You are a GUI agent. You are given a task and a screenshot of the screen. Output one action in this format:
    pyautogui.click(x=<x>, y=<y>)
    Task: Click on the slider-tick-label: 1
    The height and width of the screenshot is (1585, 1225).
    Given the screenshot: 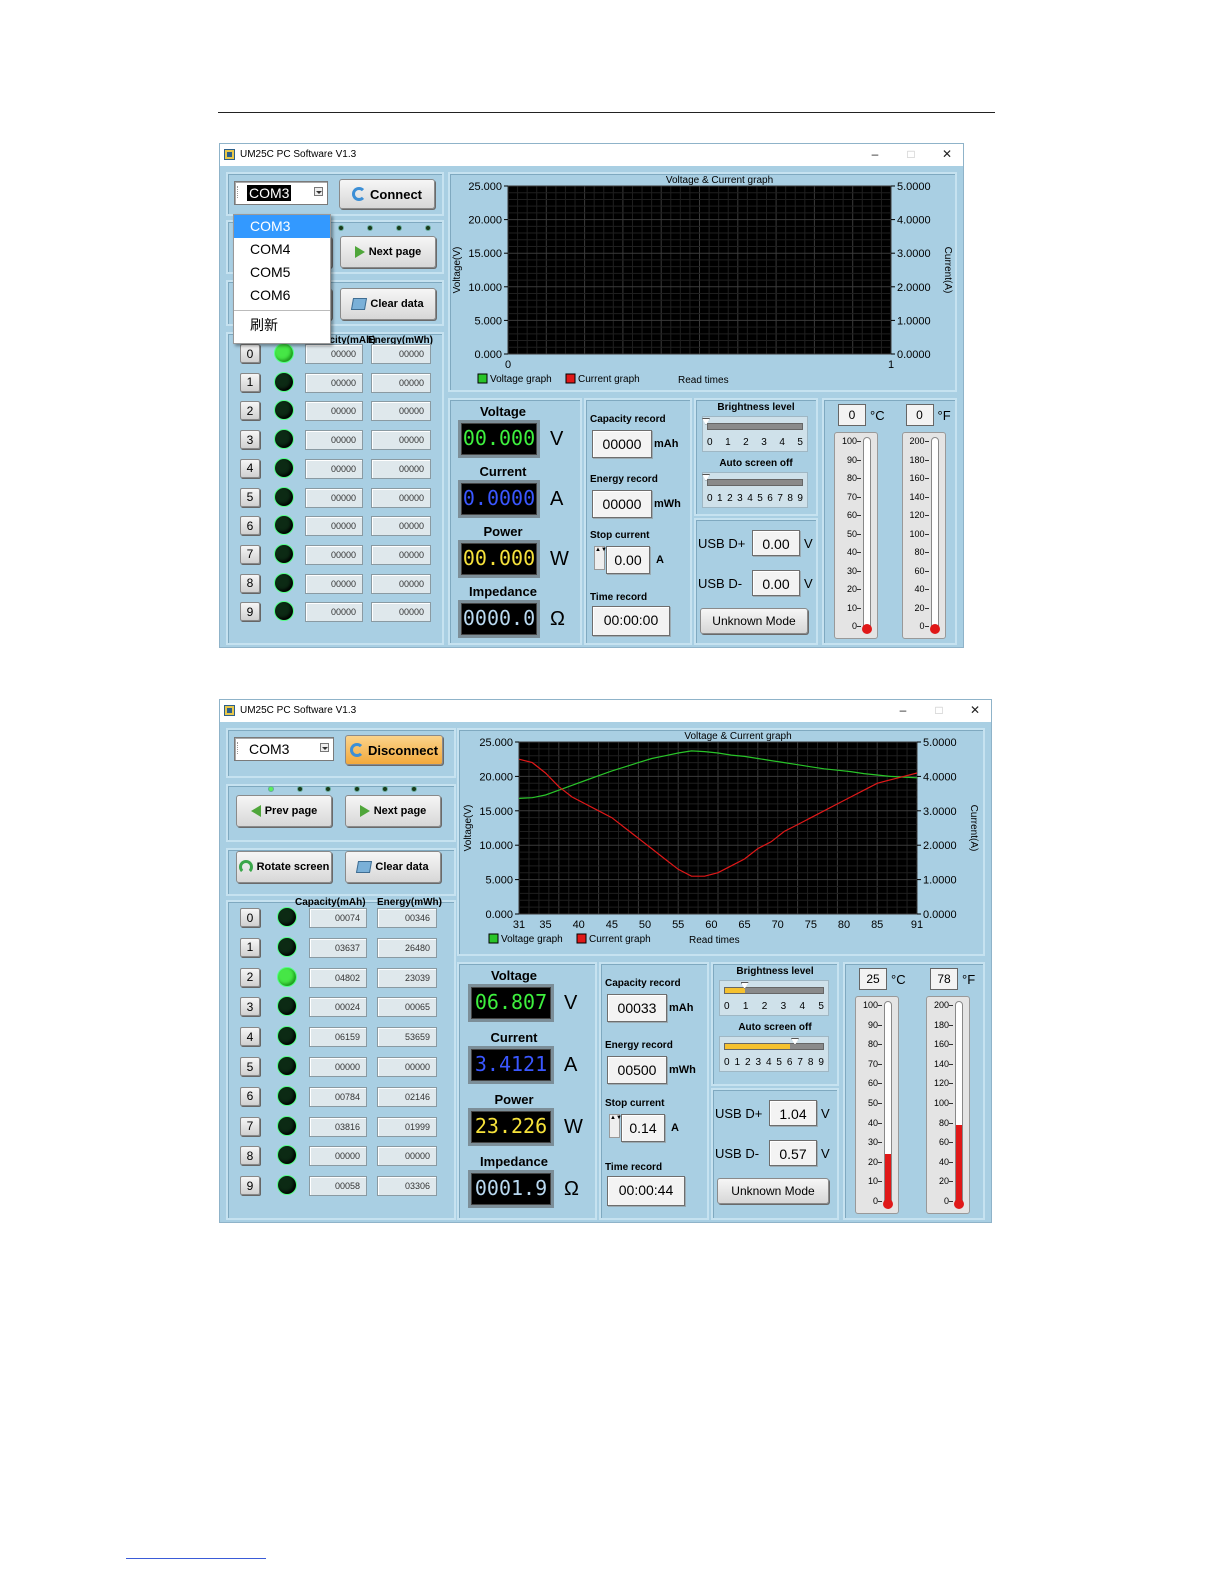 What is the action you would take?
    pyautogui.click(x=745, y=1006)
    